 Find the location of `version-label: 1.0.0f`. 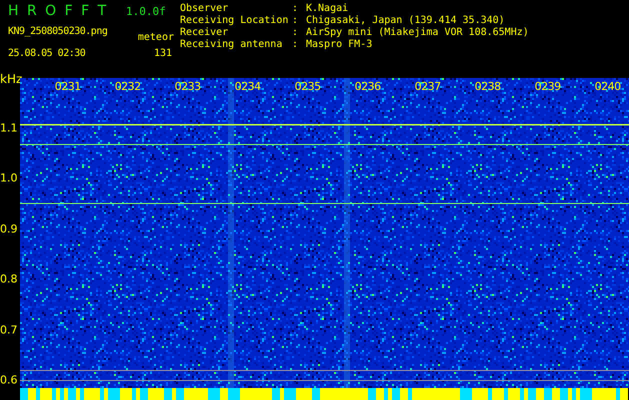

version-label: 1.0.0f is located at coordinates (146, 11).